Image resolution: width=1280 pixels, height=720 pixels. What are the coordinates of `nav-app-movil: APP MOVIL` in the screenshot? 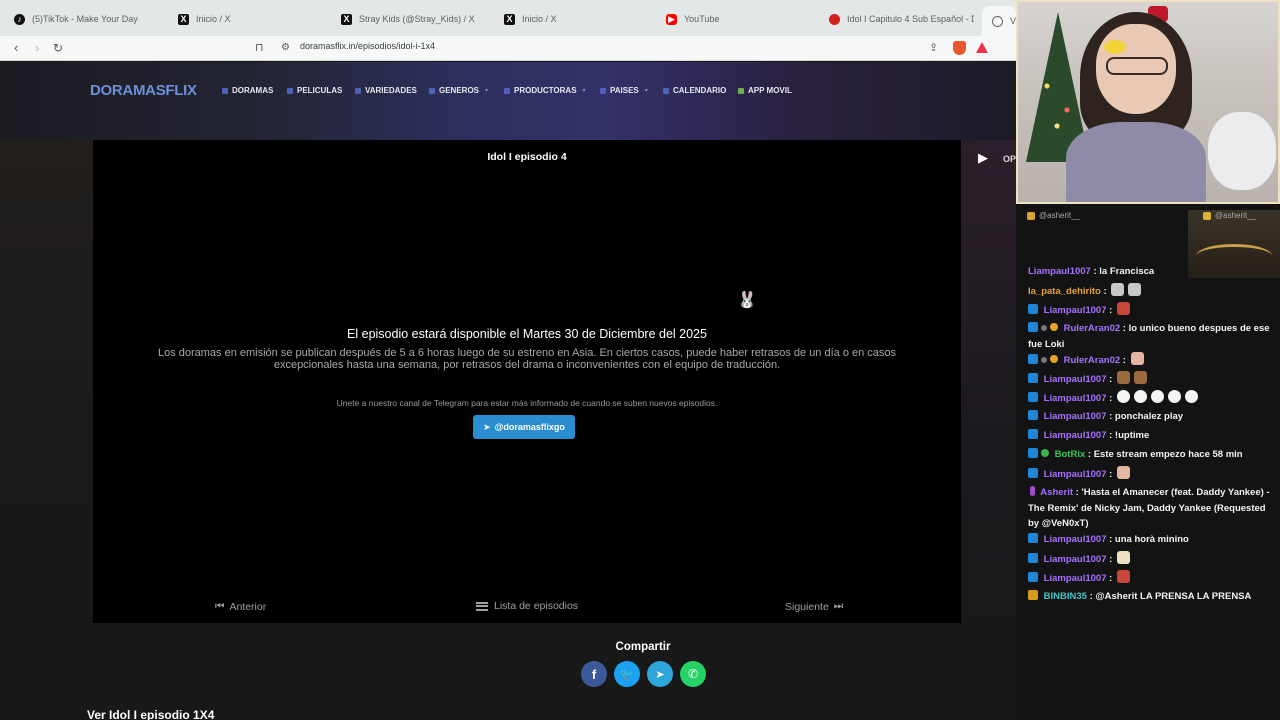 It's located at (765, 90).